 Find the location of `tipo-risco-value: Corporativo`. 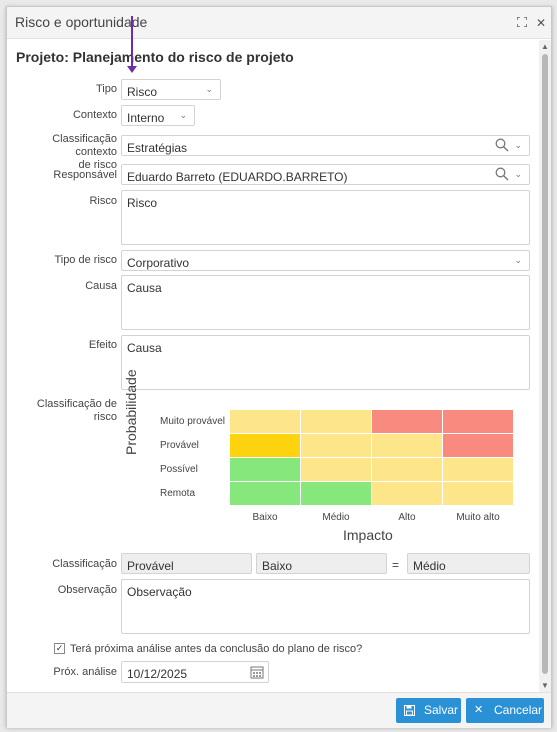

tipo-risco-value: Corporativo is located at coordinates (158, 263).